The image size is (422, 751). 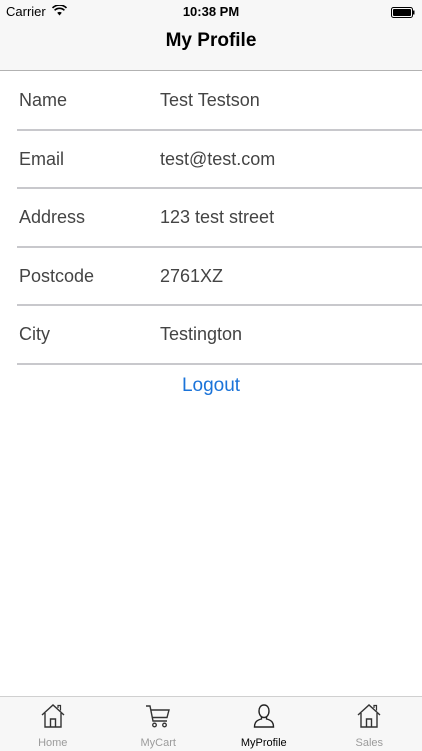 What do you see at coordinates (201, 334) in the screenshot?
I see `city-value: Testington` at bounding box center [201, 334].